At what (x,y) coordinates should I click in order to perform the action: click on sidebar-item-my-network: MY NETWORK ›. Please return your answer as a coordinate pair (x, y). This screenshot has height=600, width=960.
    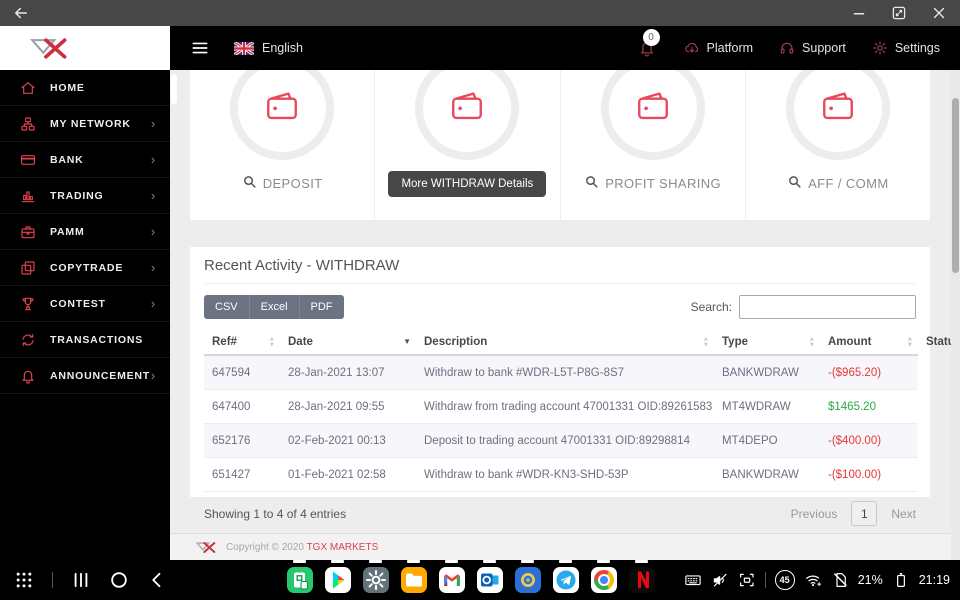
    Looking at the image, I should click on (85, 124).